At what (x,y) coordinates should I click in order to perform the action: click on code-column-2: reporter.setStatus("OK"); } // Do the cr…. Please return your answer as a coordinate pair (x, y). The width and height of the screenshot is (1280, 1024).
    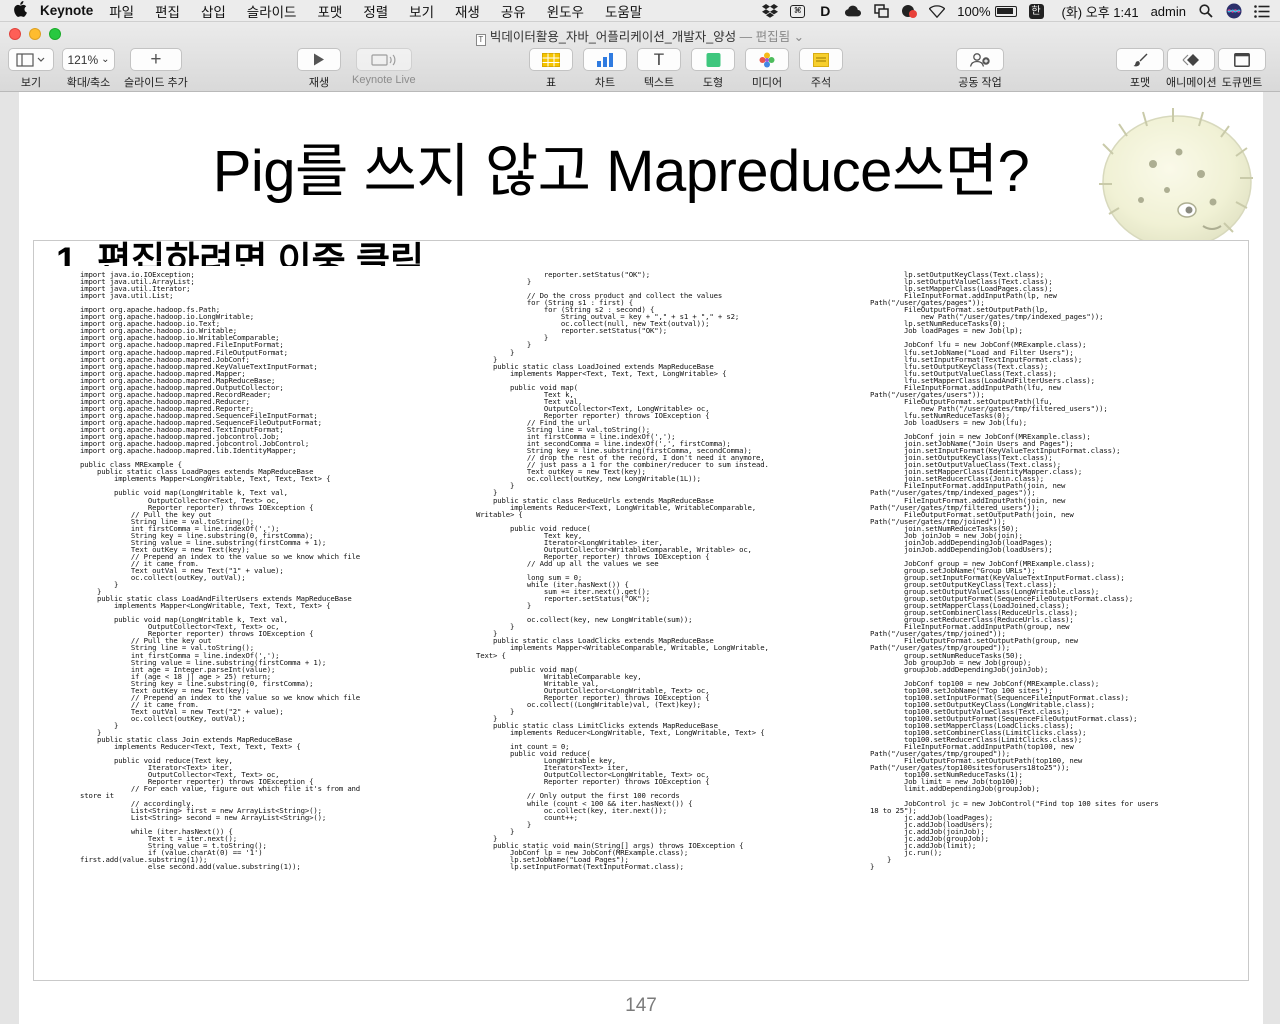
    Looking at the image, I should click on (622, 570).